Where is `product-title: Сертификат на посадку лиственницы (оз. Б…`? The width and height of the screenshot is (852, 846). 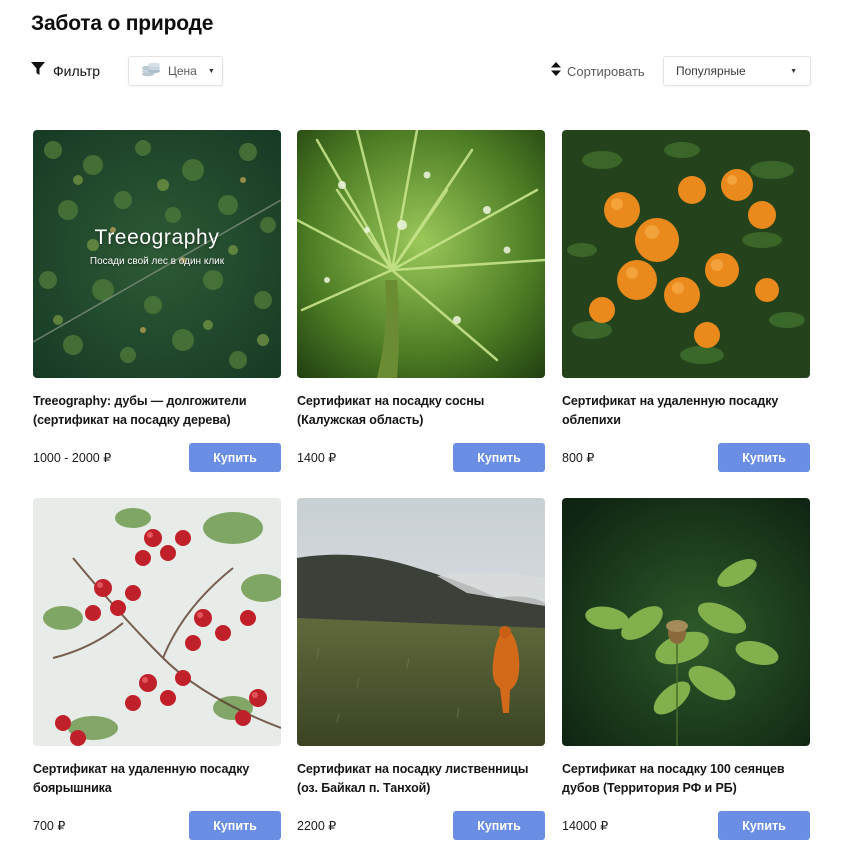
product-title: Сертификат на посадку лиственницы (оз. Б… is located at coordinates (421, 779).